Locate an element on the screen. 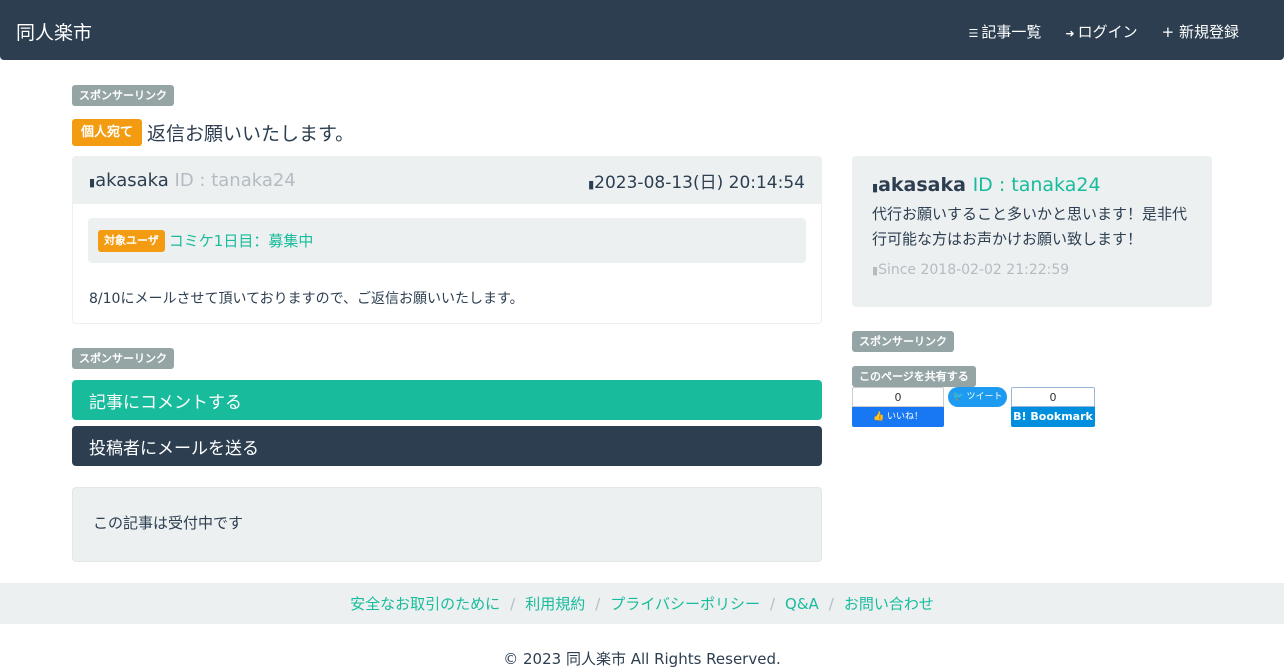  hatena-bookmark-count: 0 is located at coordinates (1053, 397).